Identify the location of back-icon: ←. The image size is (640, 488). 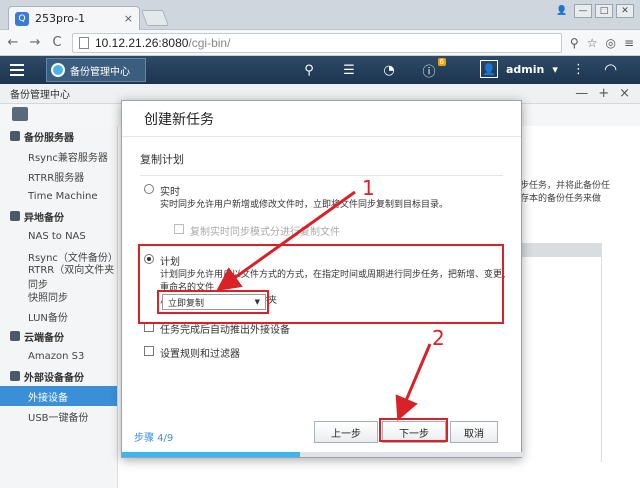
(13, 42).